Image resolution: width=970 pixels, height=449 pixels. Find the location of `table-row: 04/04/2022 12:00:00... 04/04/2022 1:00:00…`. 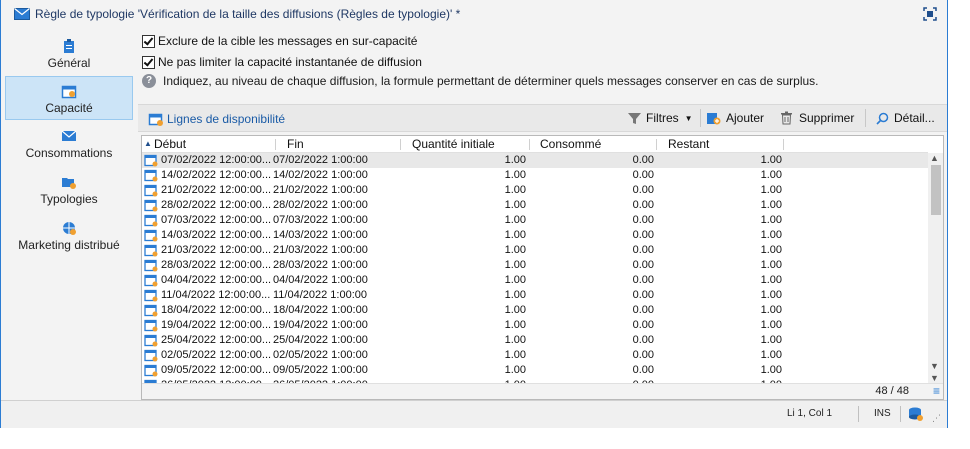

table-row: 04/04/2022 12:00:00... 04/04/2022 1:00:00… is located at coordinates (535, 280).